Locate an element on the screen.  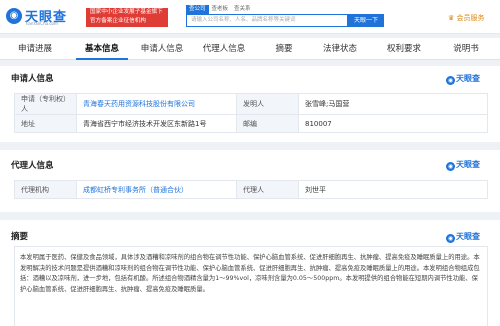
section-tabs: 申请进展 基本信息 申请人信息 代理人信息 摘要 法律状态 权利要求 说明书 is located at coordinates (250, 49).